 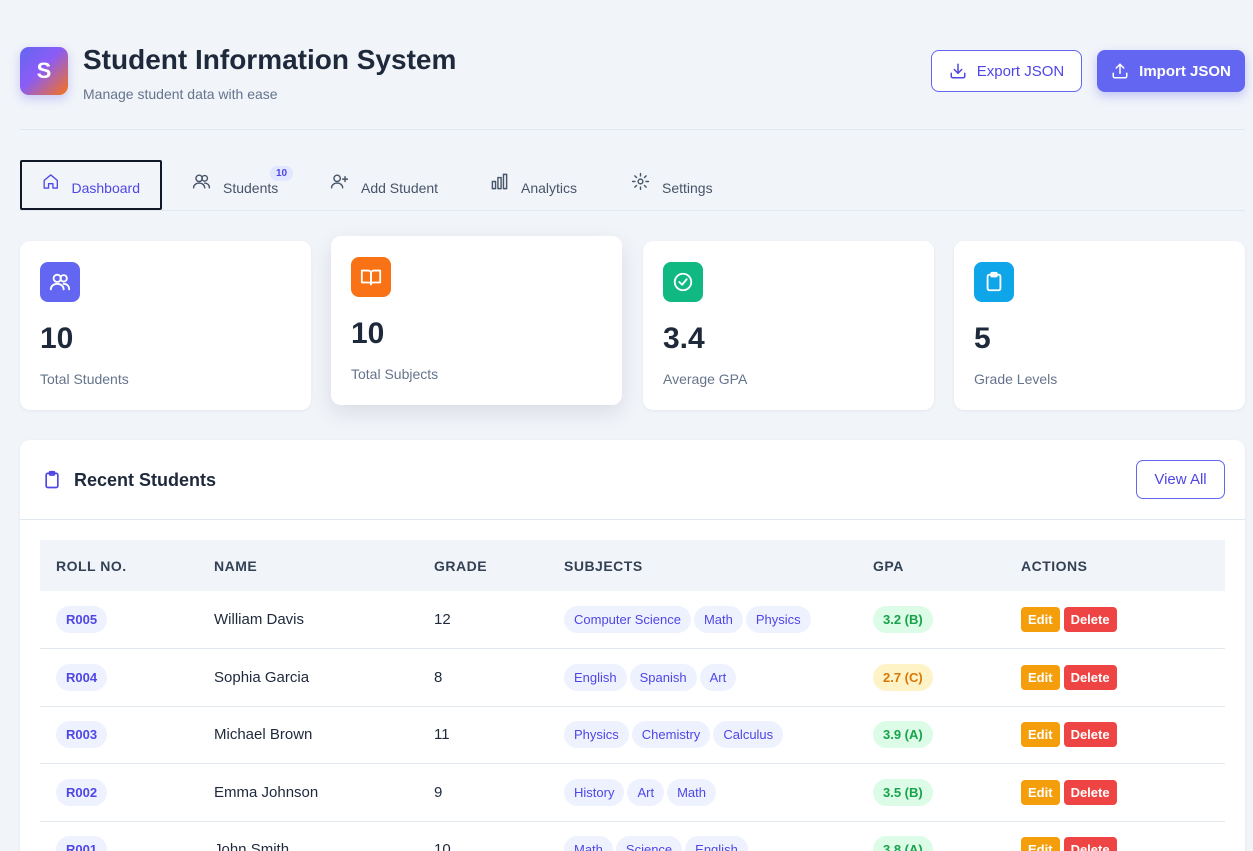 What do you see at coordinates (308, 735) in the screenshot?
I see `student-name: Michael Brown` at bounding box center [308, 735].